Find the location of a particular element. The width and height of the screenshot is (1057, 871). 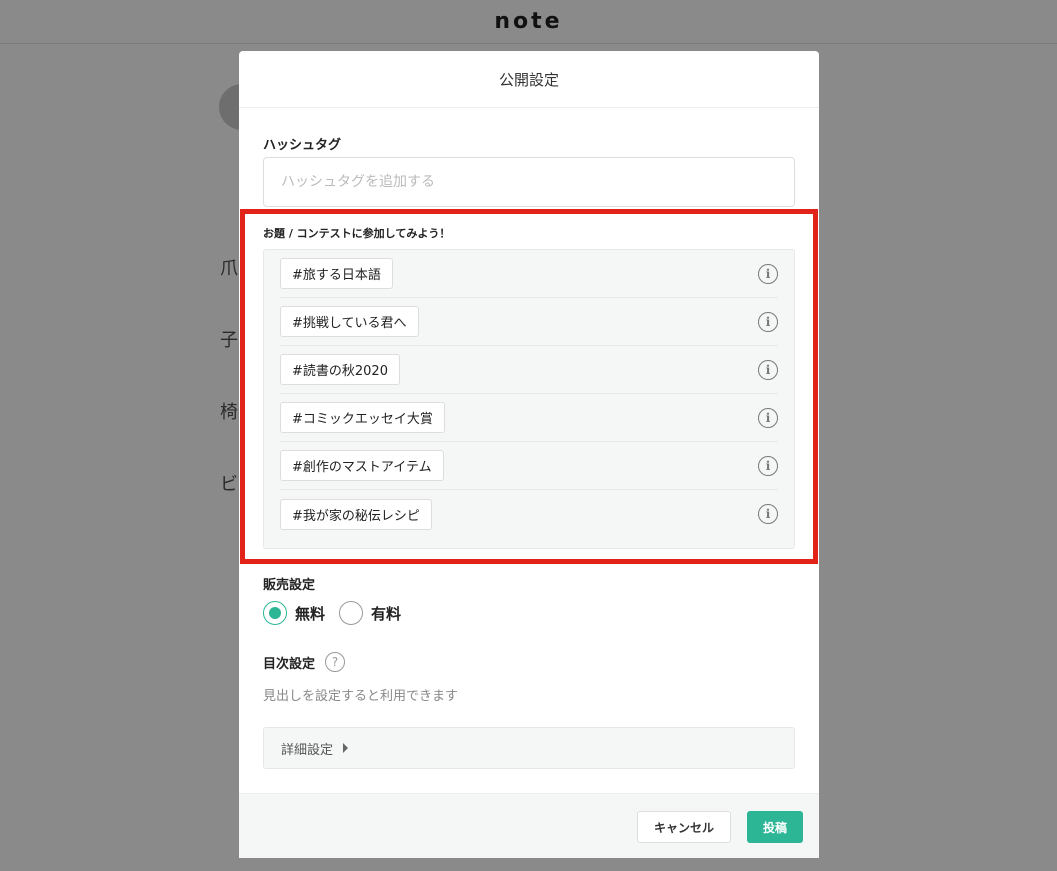

post-button: 投稿 is located at coordinates (775, 827).